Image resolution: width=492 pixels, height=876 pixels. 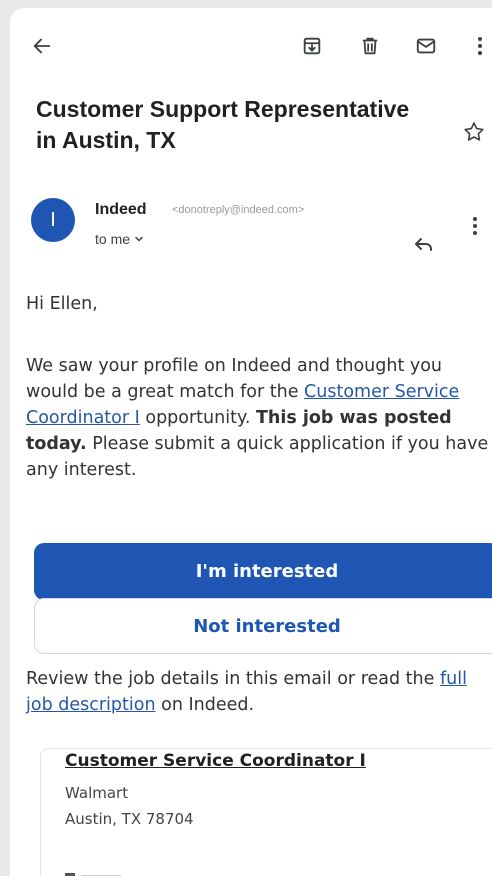 I want to click on reply-button, so click(x=425, y=246).